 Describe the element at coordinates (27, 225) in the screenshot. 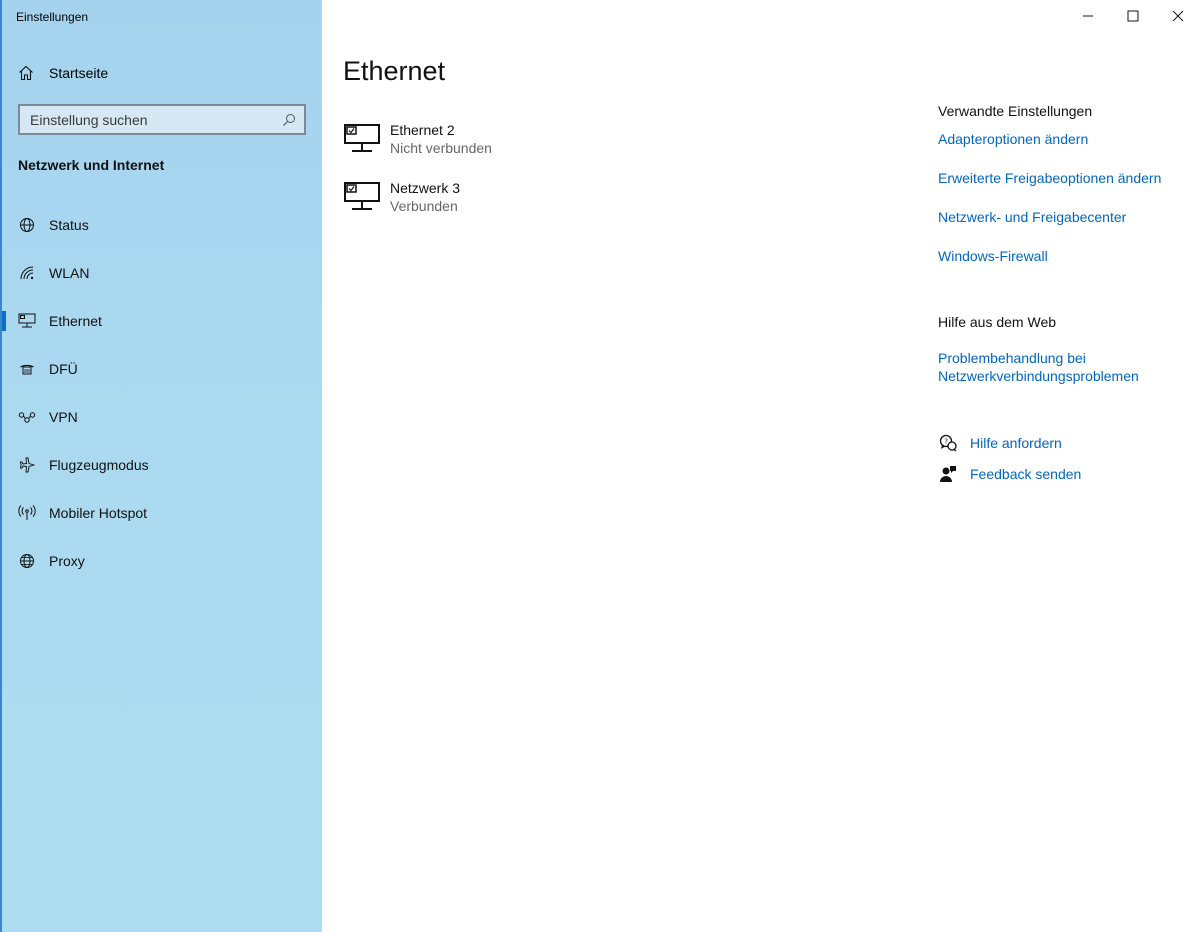

I see `globe-status-icon` at that location.